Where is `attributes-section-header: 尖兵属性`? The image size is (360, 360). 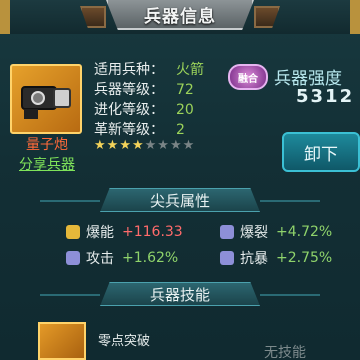 attributes-section-header: 尖兵属性 is located at coordinates (180, 200).